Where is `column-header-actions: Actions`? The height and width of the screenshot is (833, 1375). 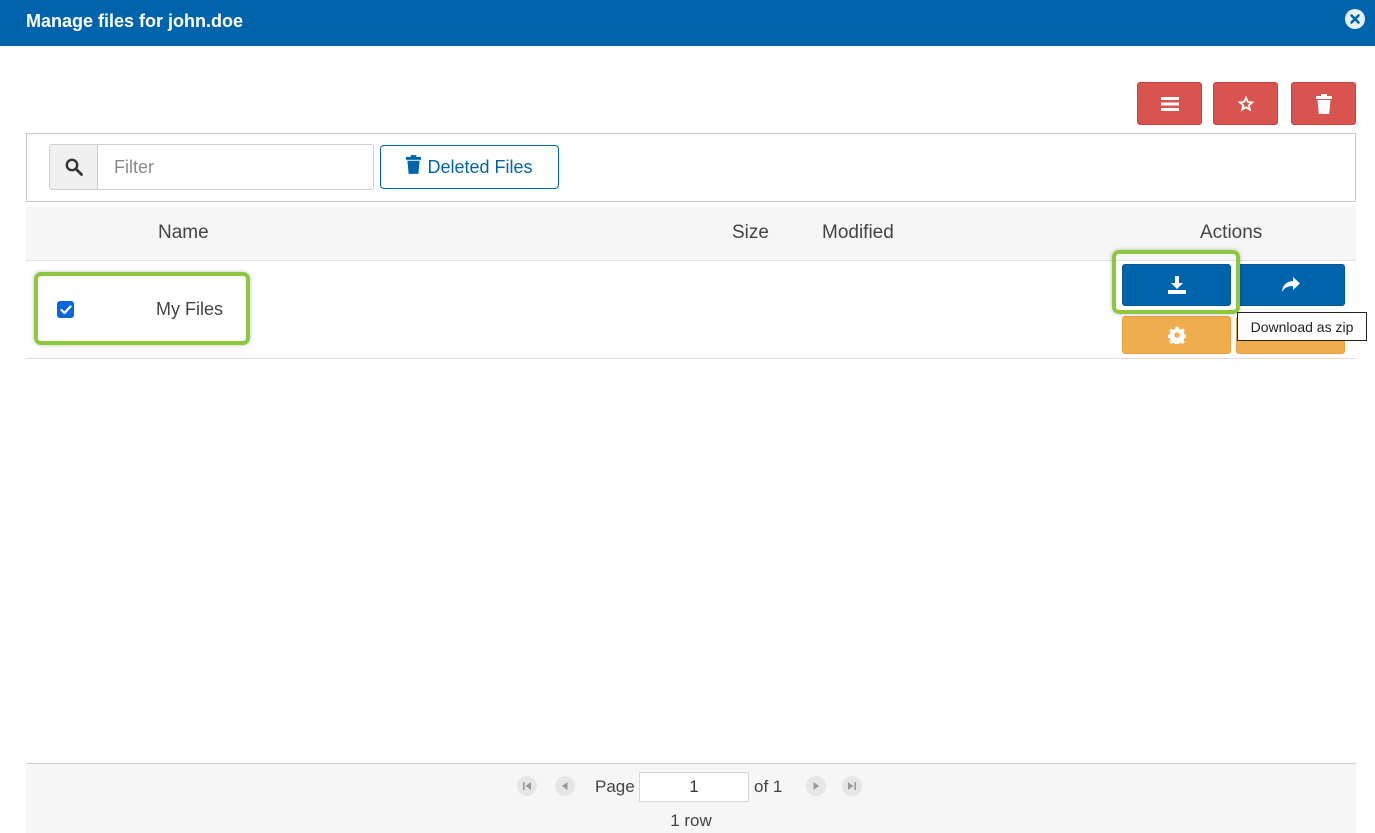
column-header-actions: Actions is located at coordinates (1231, 232).